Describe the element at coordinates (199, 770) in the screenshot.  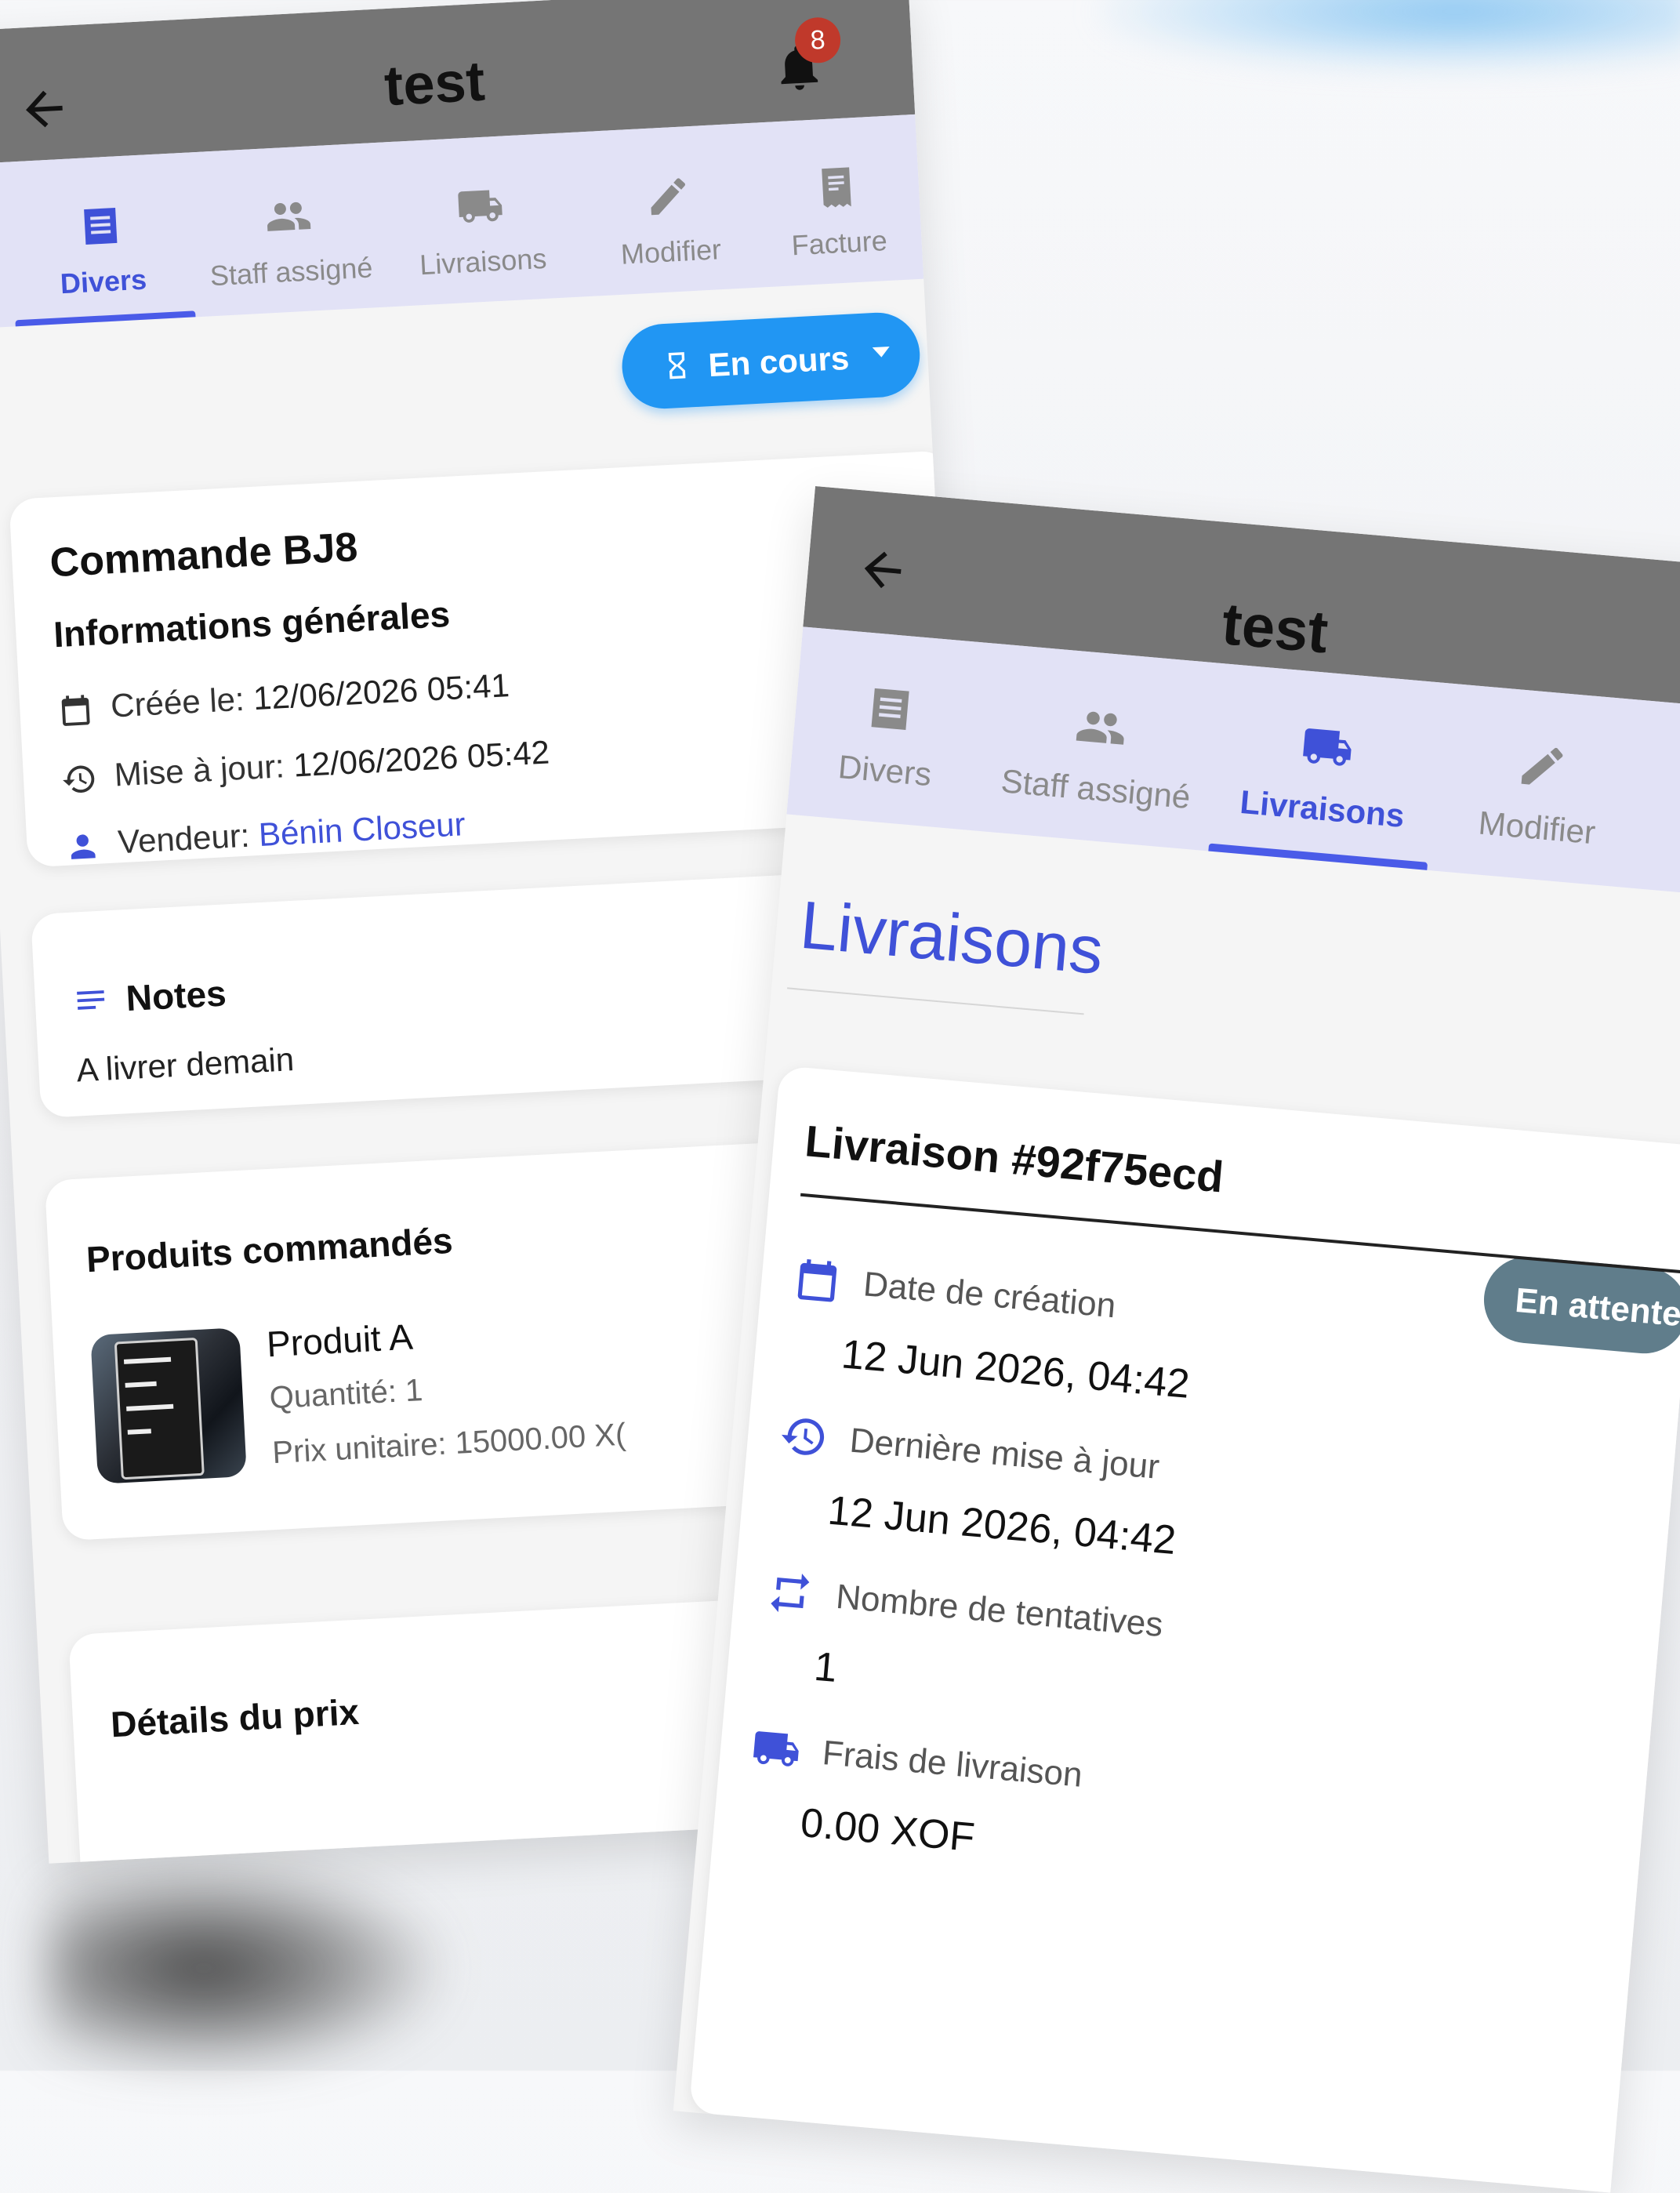
I see `updated-label: Mise à jour:` at that location.